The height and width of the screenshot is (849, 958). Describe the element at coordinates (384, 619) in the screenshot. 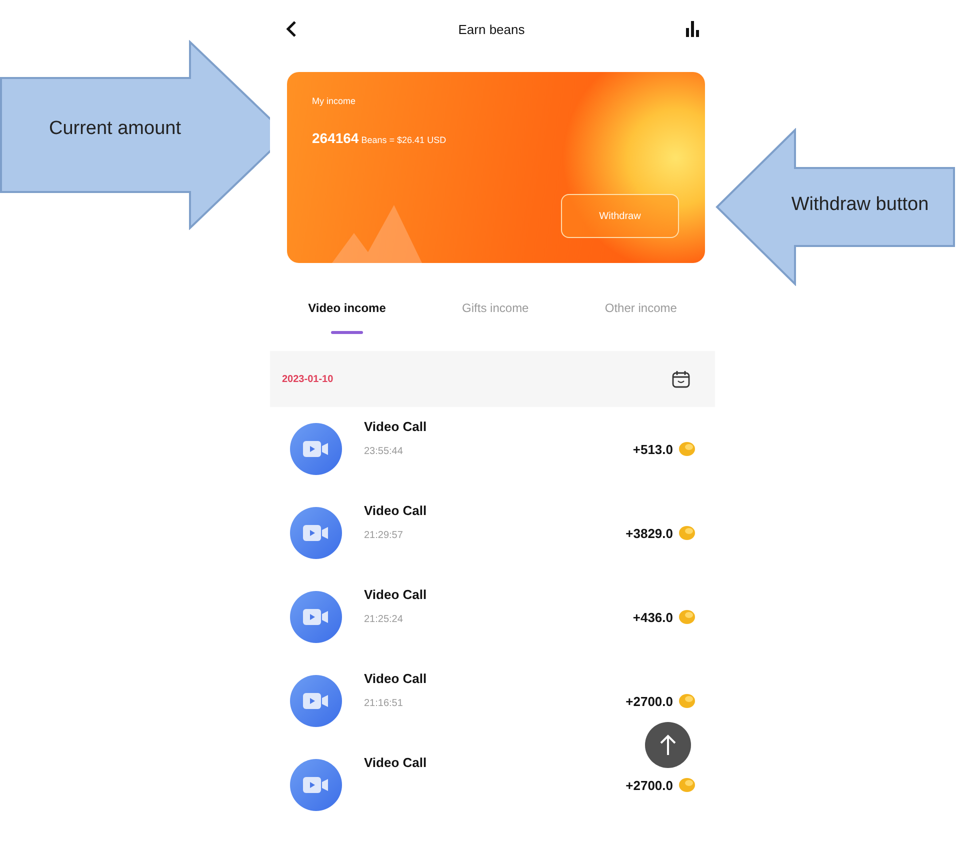

I see `record-time: 21:25:24` at that location.